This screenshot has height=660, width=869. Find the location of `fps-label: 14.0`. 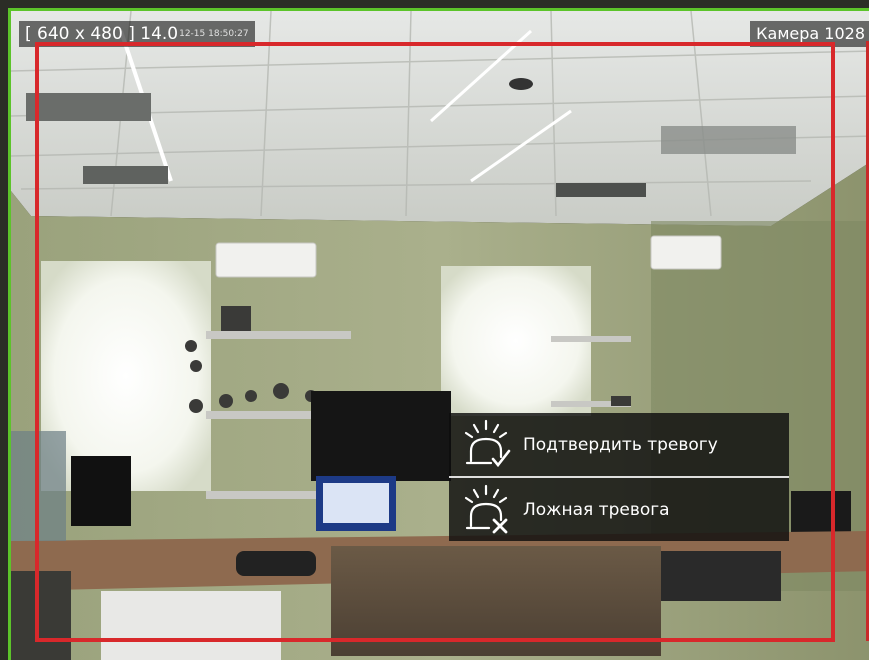

fps-label: 14.0 is located at coordinates (159, 34).